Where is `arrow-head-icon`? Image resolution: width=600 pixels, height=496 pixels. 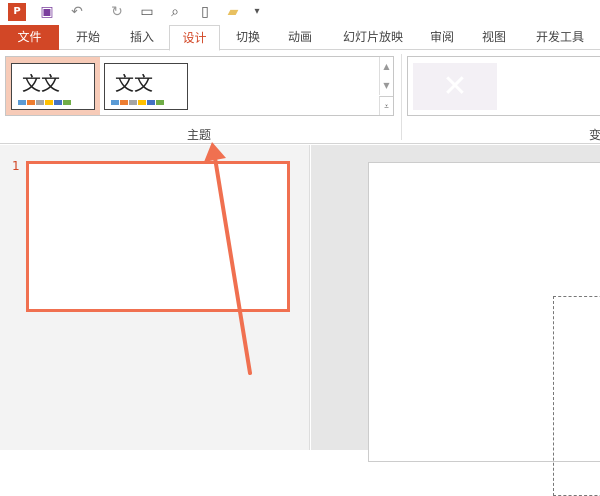
arrow-head-icon is located at coordinates (215, 152).